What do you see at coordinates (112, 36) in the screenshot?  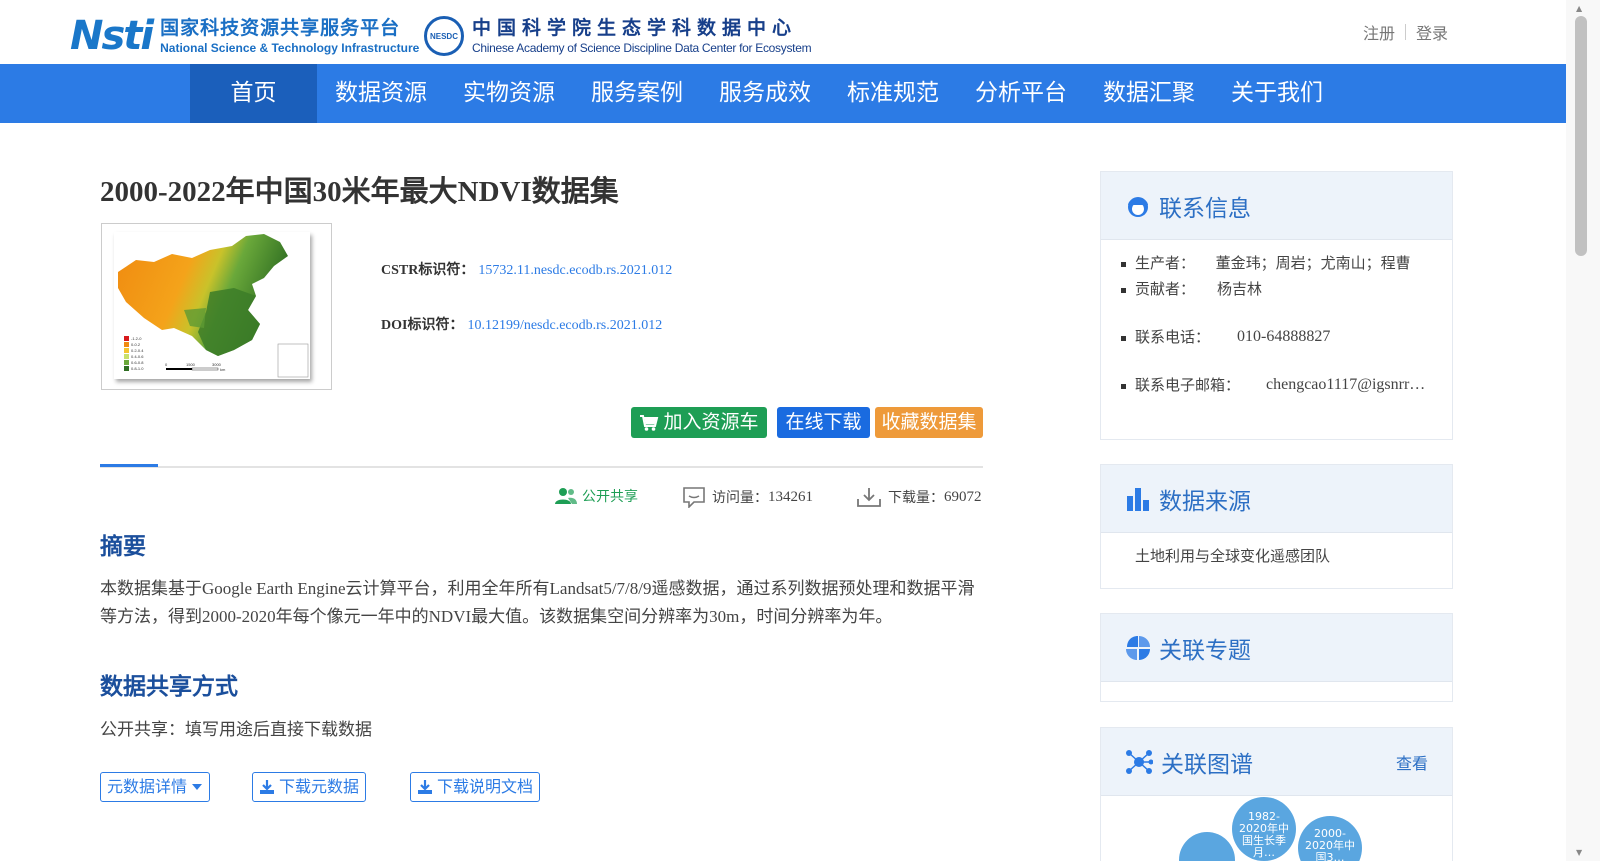 I see `nsti-logo-mark: Nsti` at bounding box center [112, 36].